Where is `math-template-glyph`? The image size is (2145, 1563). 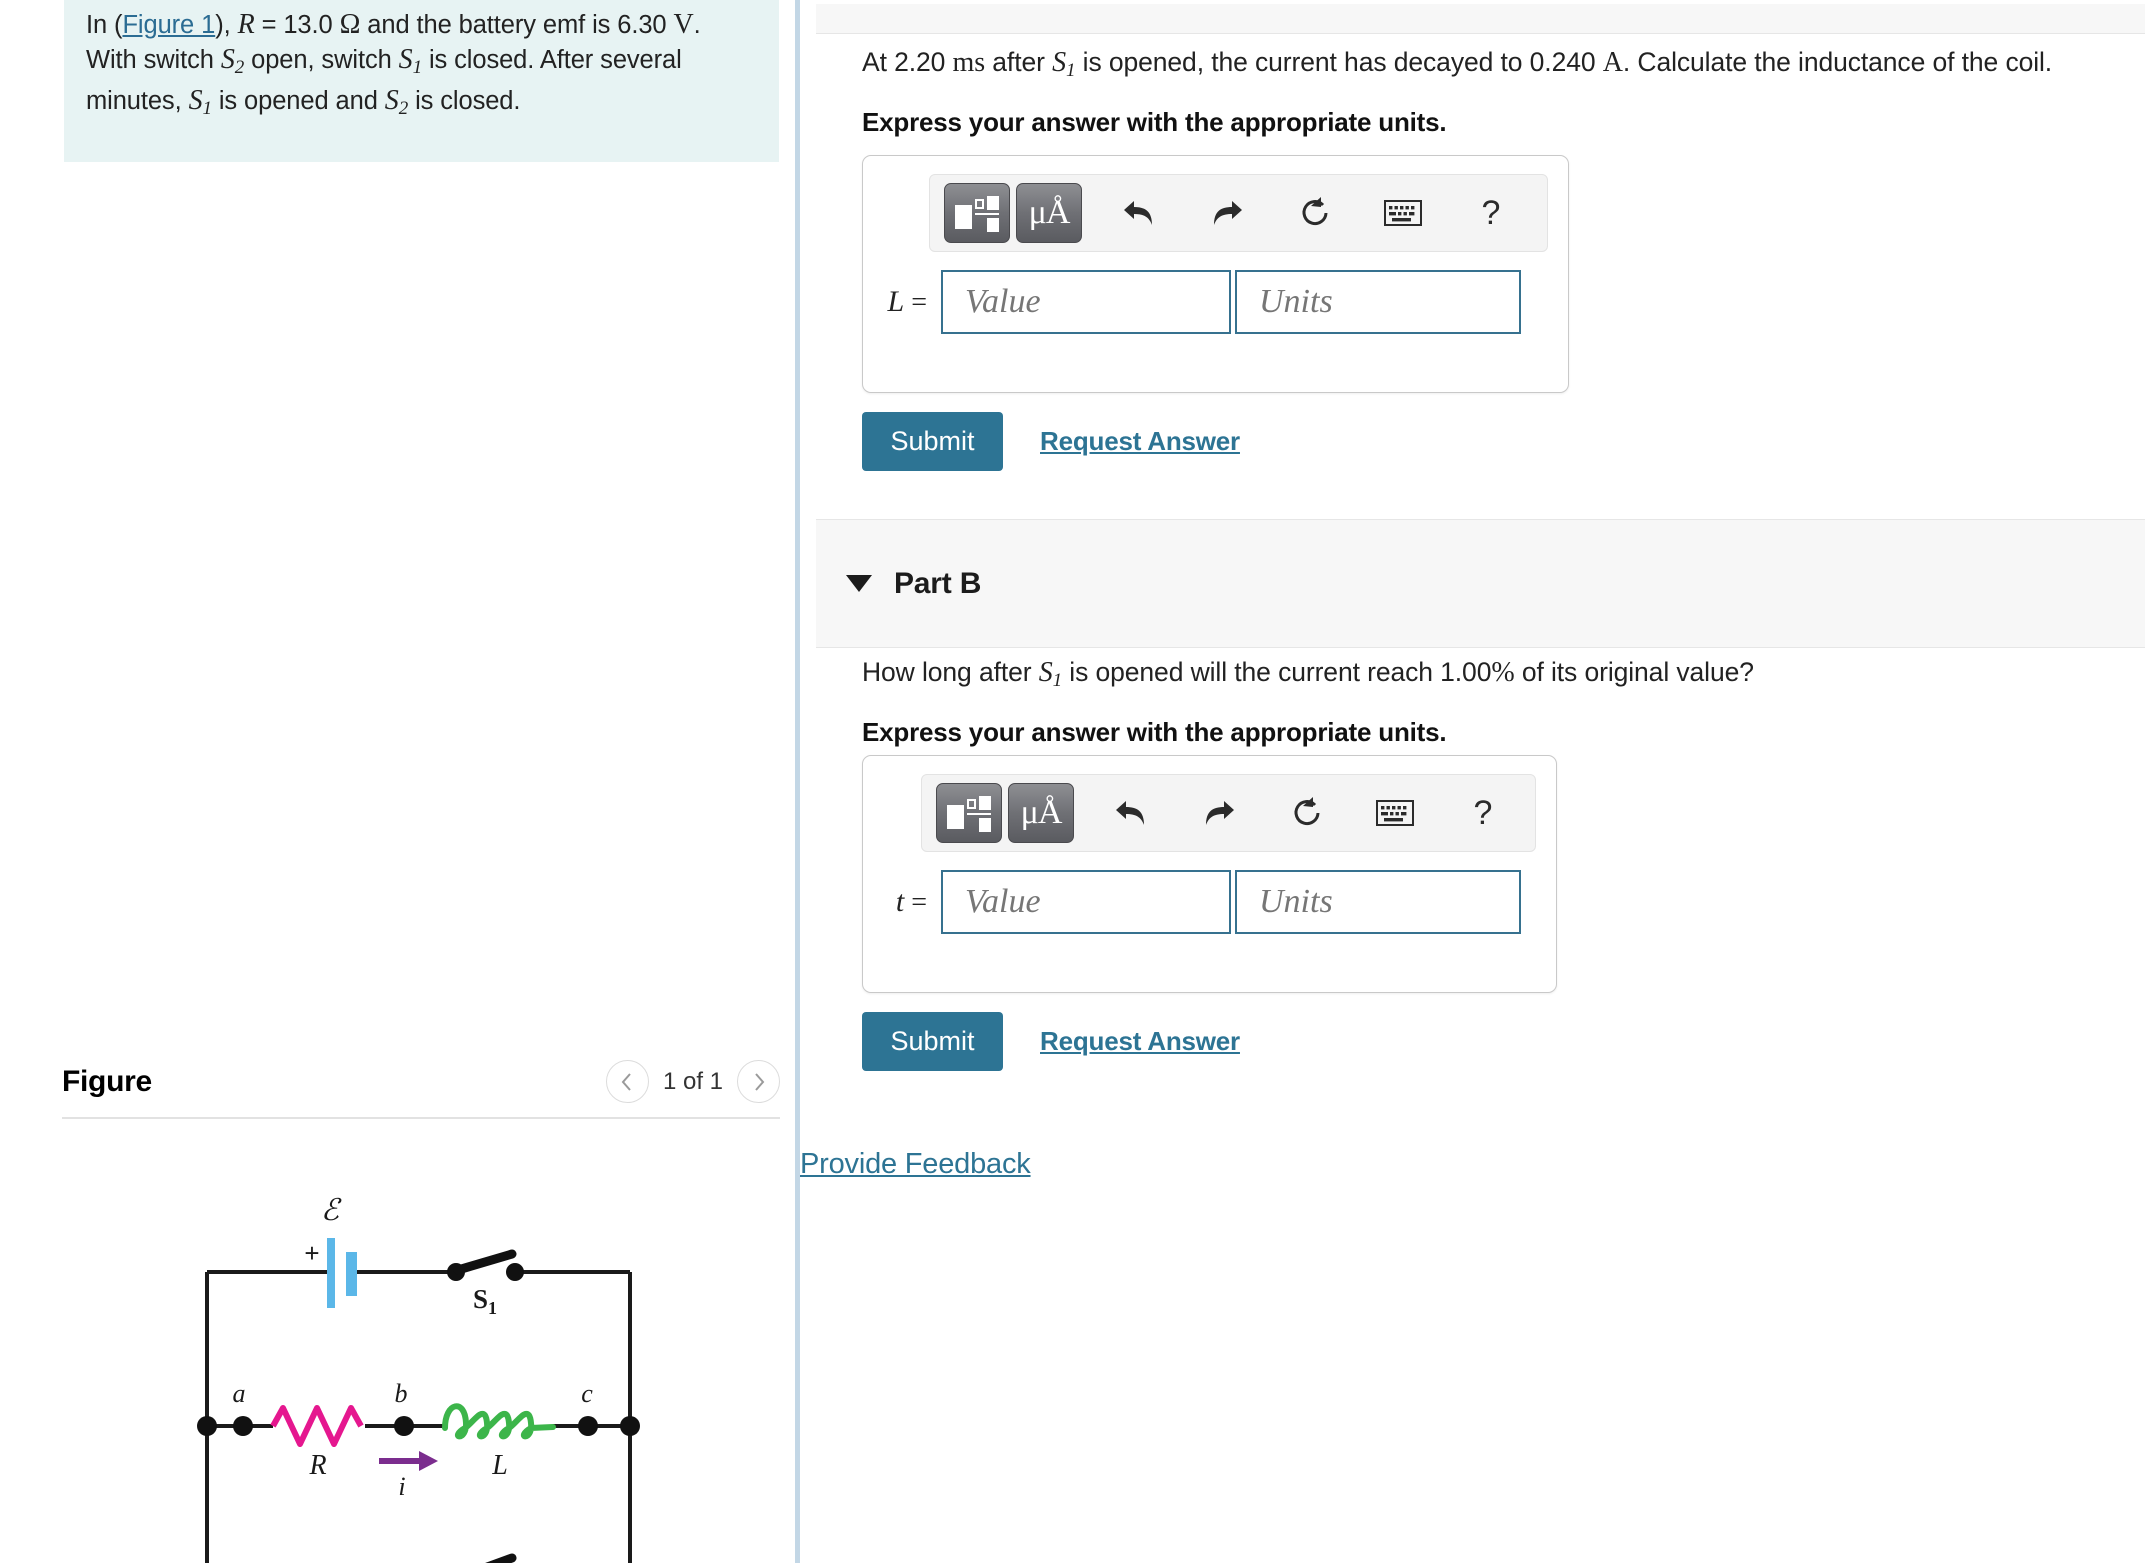 math-template-glyph is located at coordinates (977, 213).